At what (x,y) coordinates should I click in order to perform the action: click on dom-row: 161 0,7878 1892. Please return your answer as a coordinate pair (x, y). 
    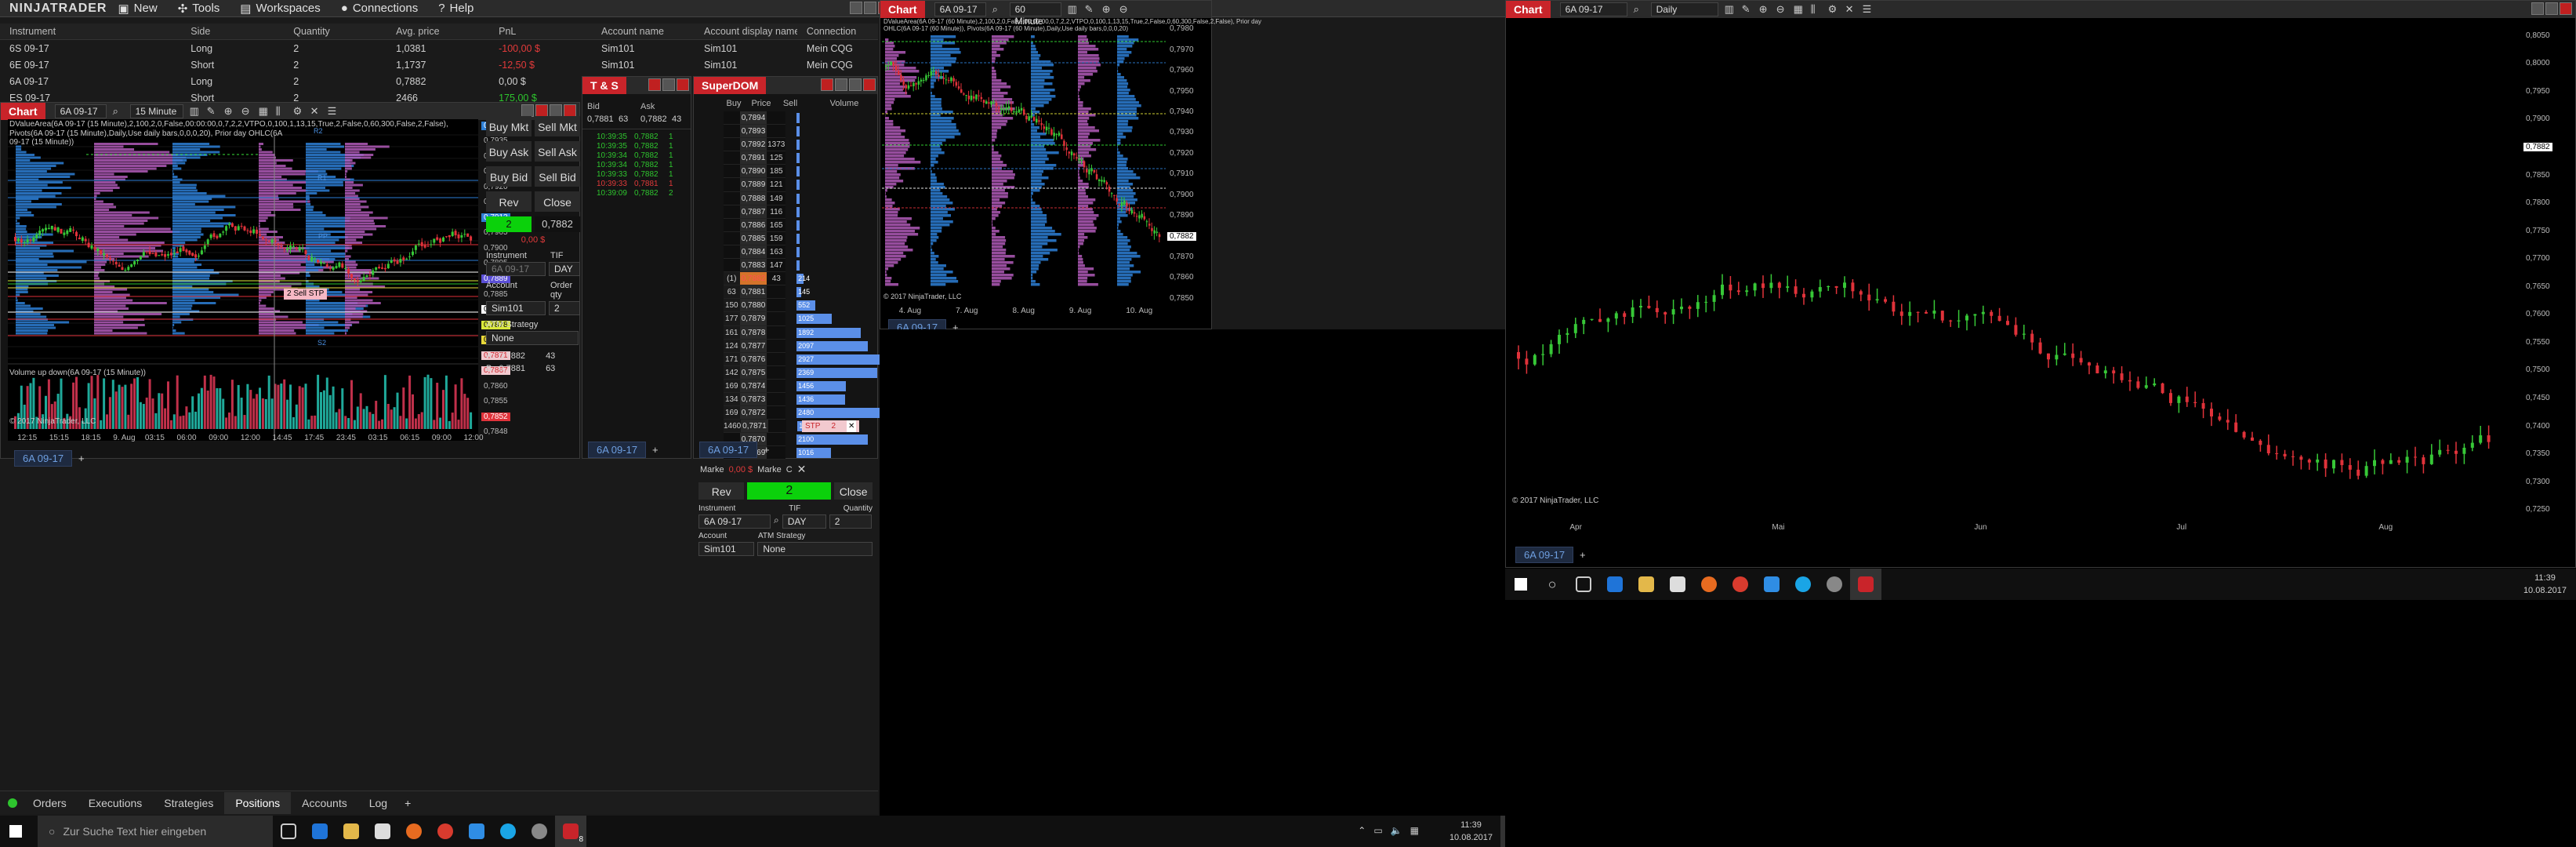
    Looking at the image, I should click on (801, 332).